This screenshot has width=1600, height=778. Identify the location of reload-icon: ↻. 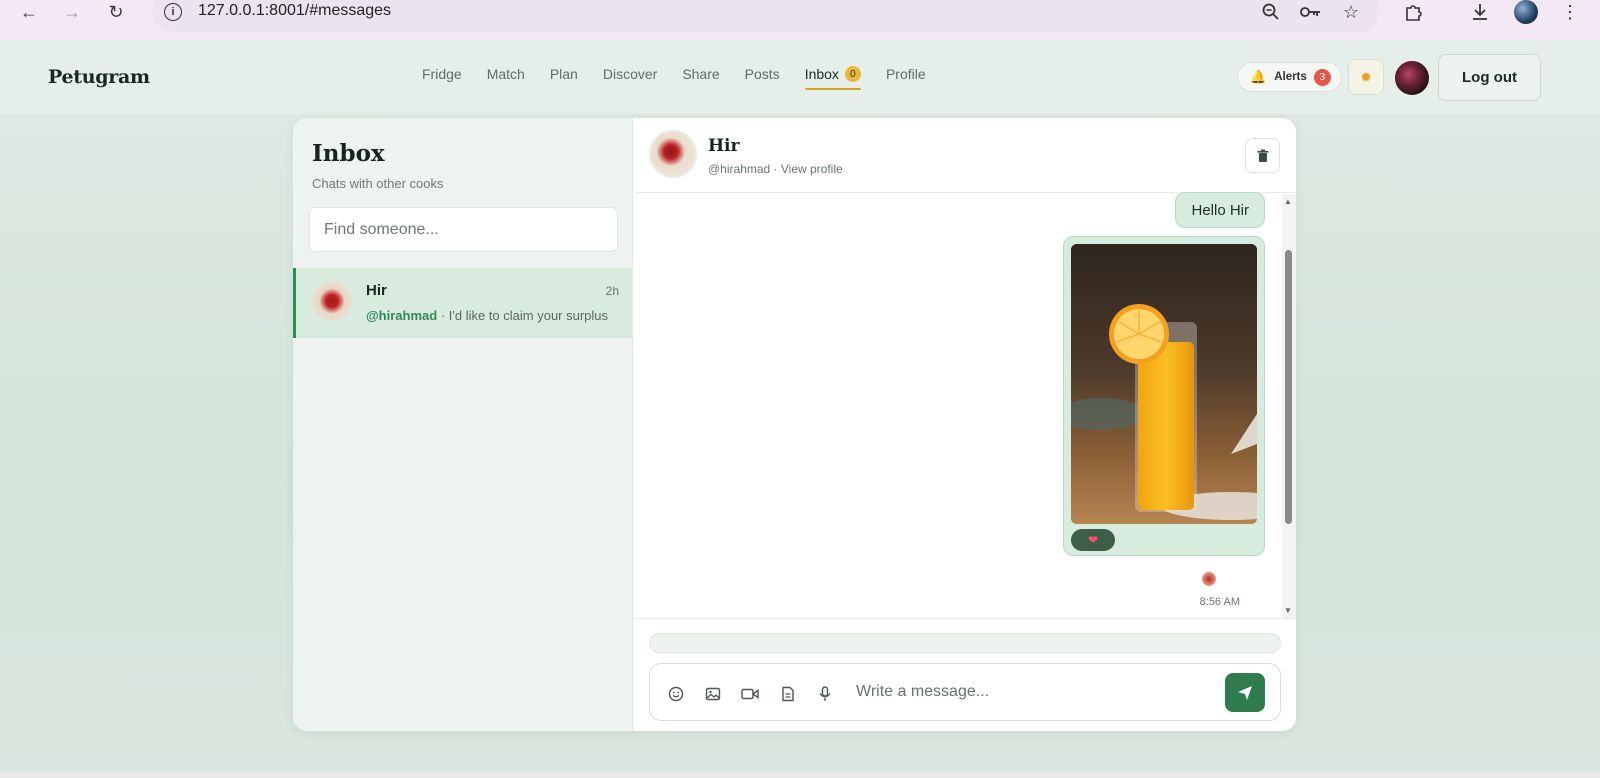
(116, 12).